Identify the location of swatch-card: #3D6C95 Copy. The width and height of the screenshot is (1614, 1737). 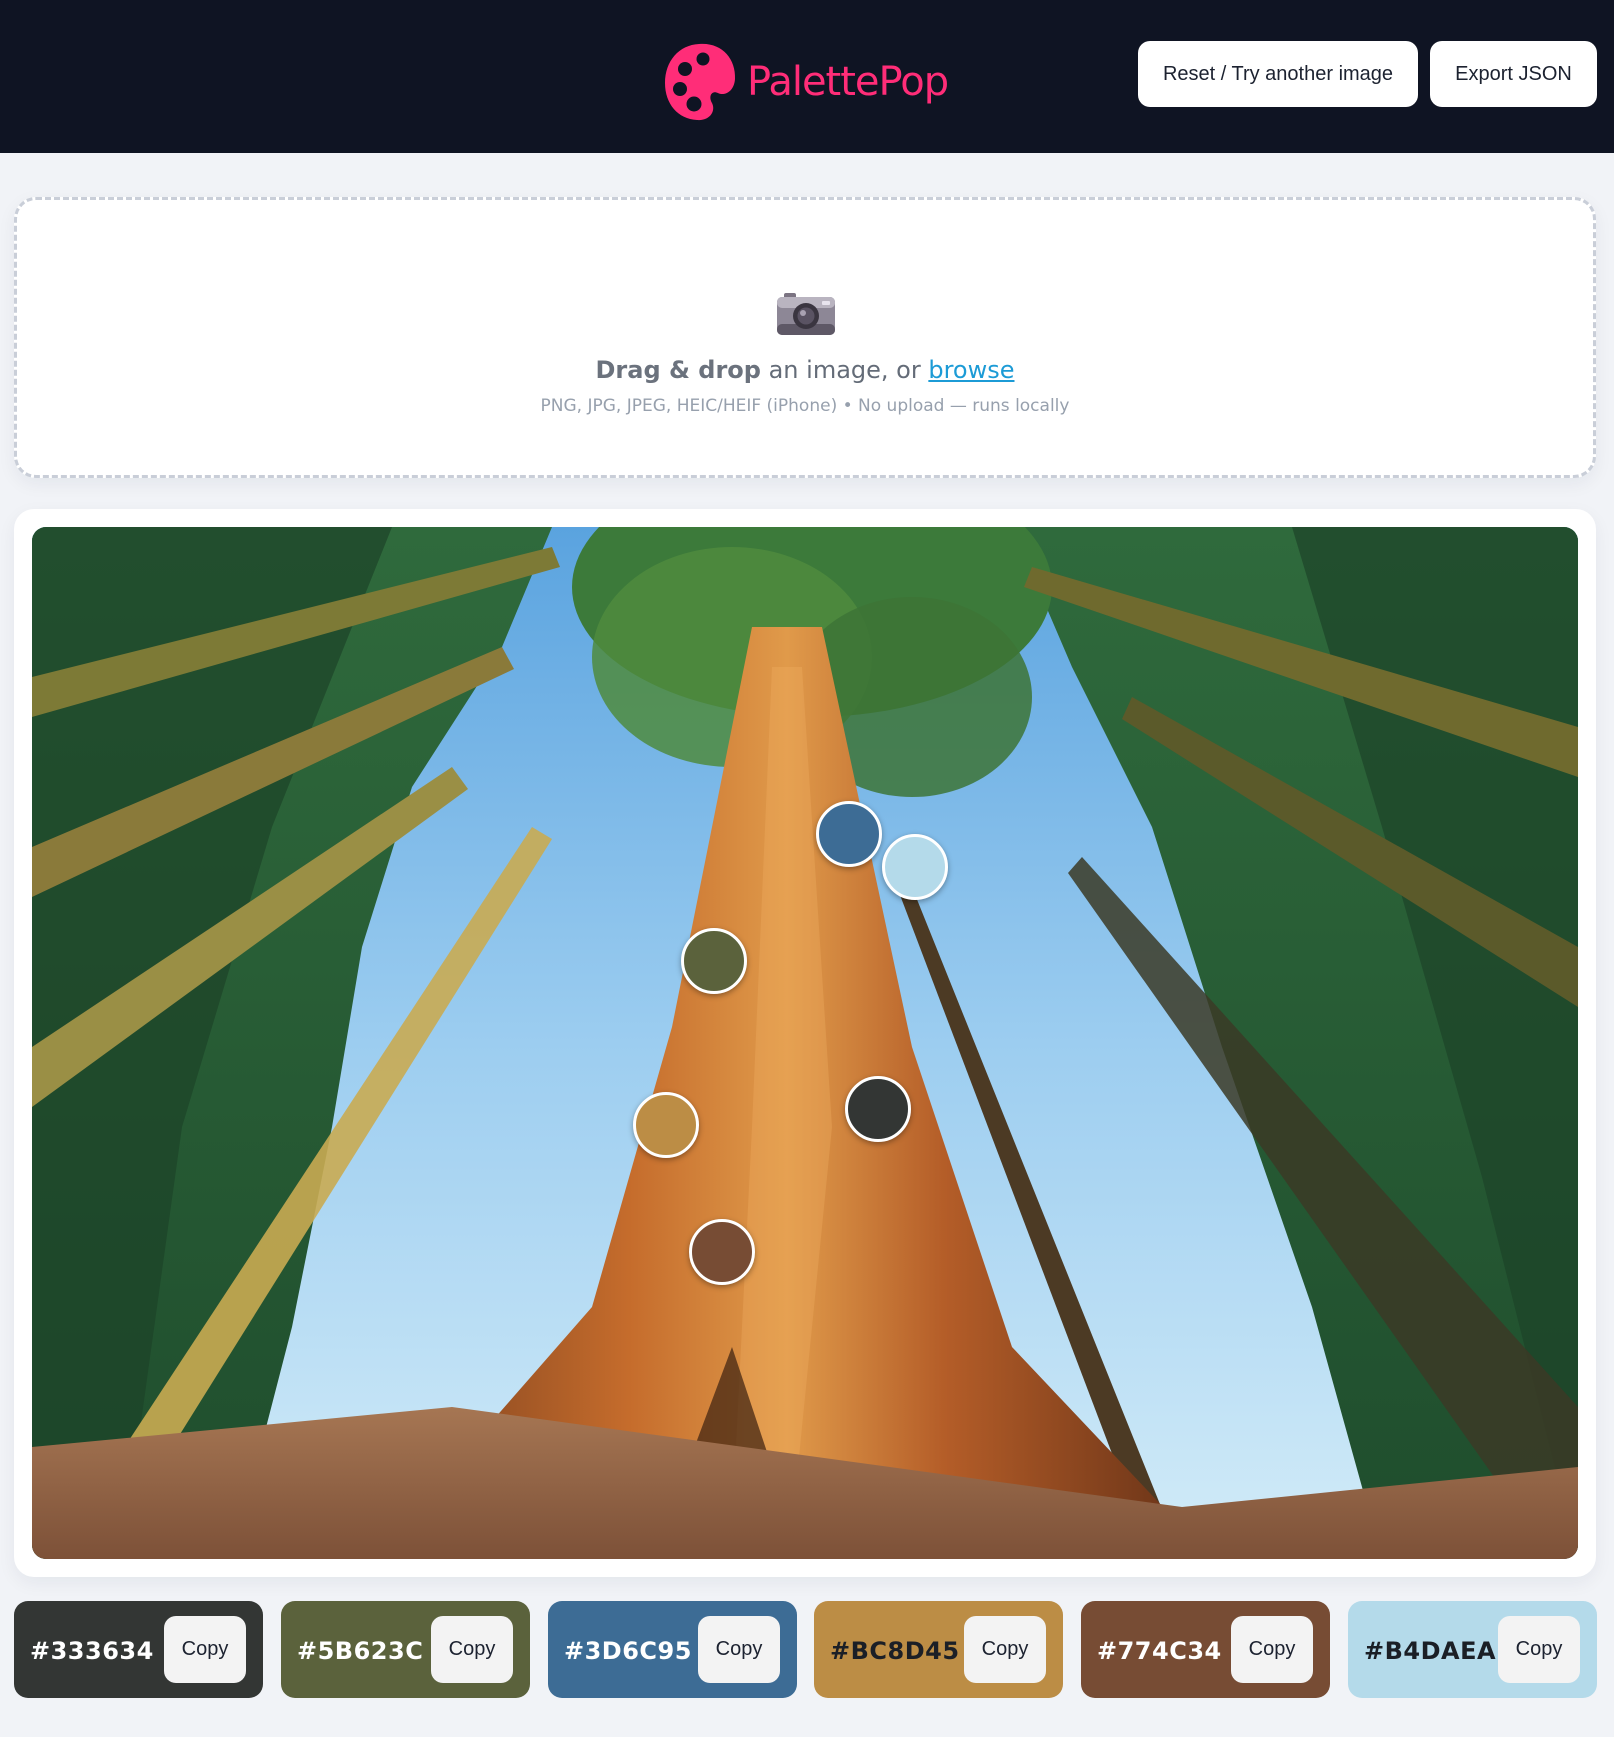
(672, 1649).